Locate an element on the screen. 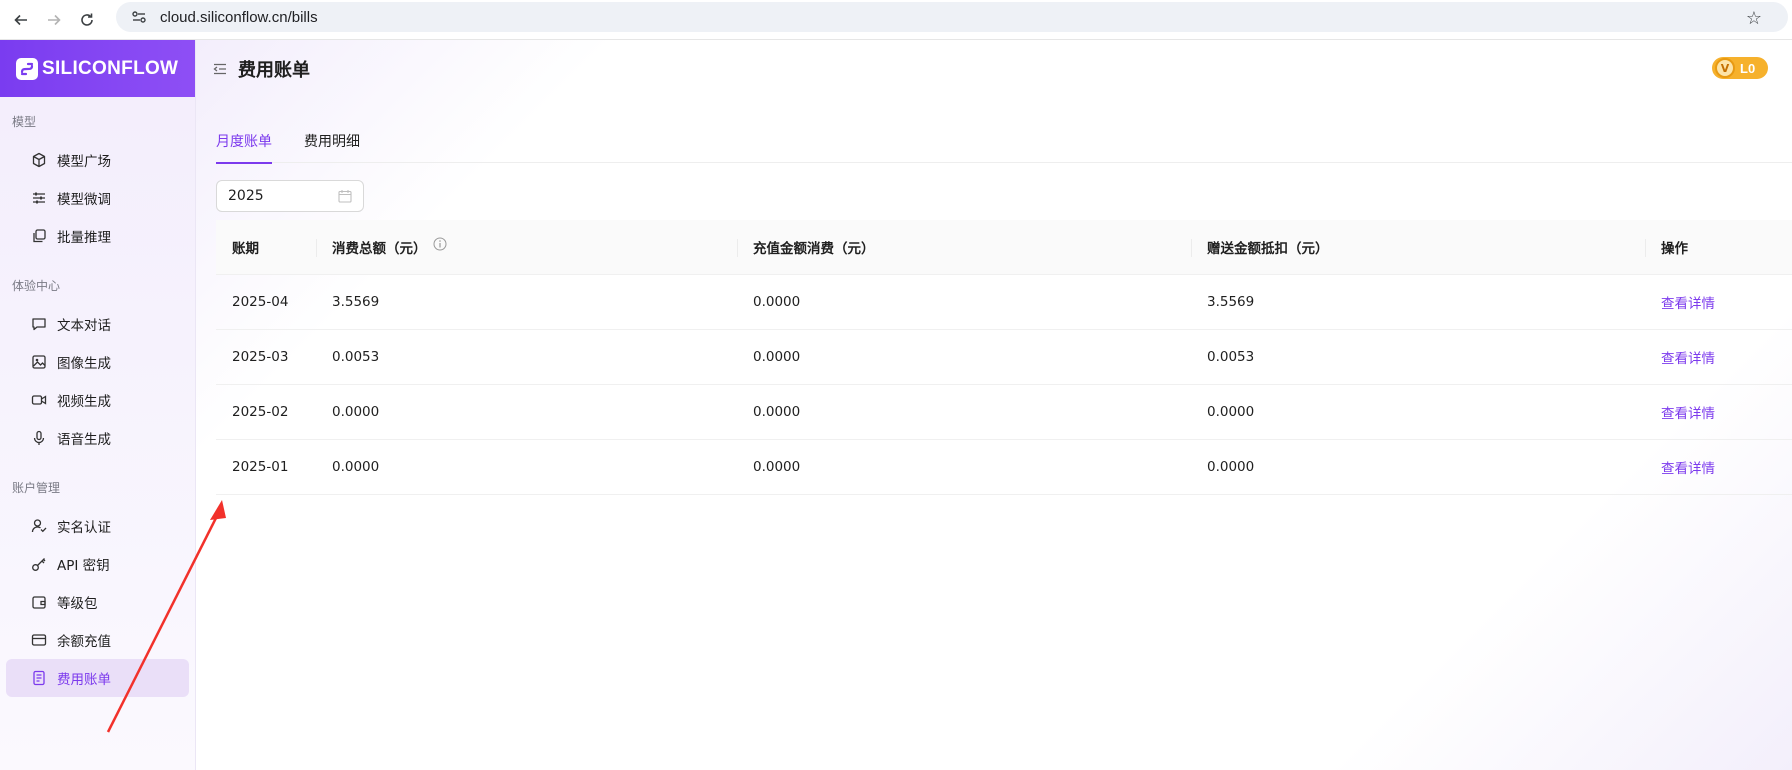 The image size is (1792, 770). total-cell: 0.0000 is located at coordinates (356, 467).